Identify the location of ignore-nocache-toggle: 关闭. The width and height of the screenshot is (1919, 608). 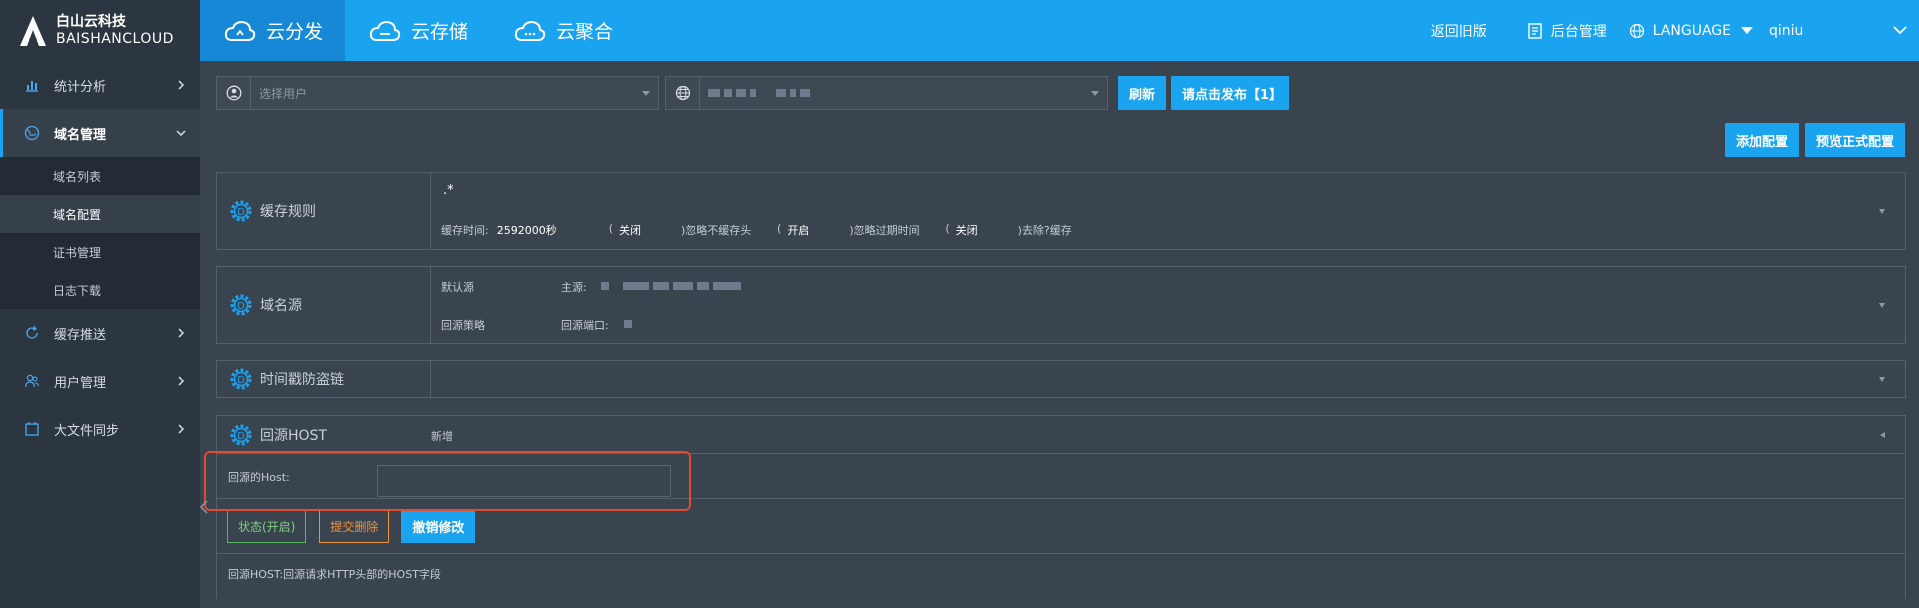
(650, 230).